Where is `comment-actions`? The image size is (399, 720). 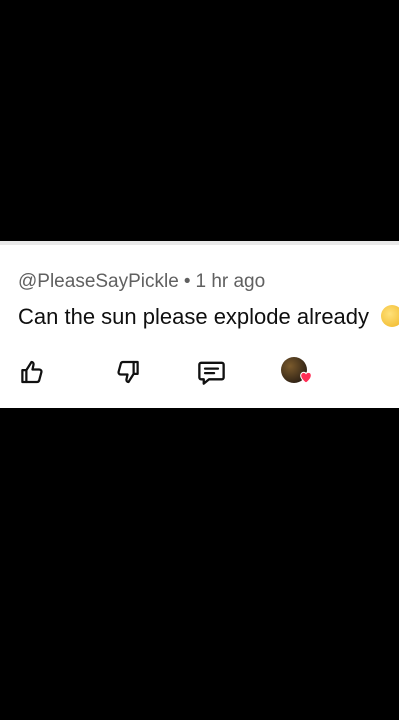
comment-actions is located at coordinates (199, 375).